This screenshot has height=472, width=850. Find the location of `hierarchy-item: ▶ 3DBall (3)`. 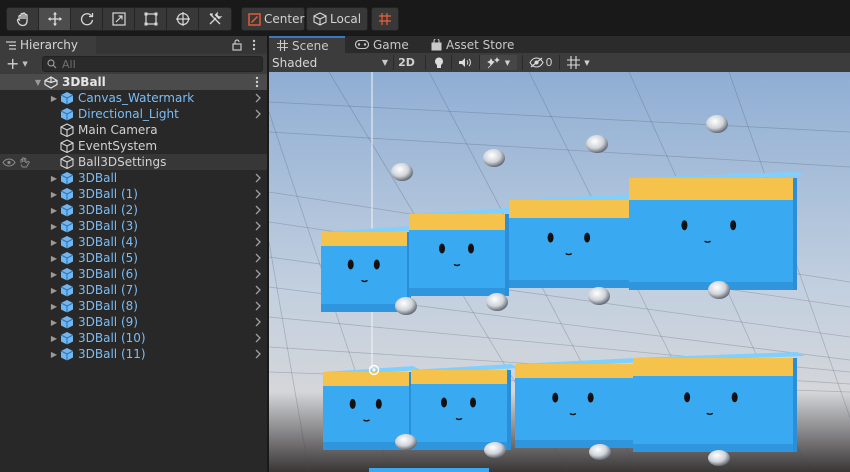

hierarchy-item: ▶ 3DBall (3) is located at coordinates (133, 226).